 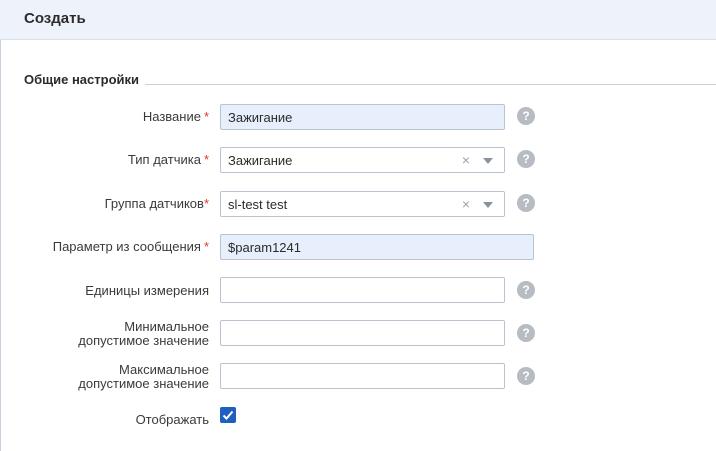 What do you see at coordinates (260, 117) in the screenshot?
I see `name-input-value: Зажигание` at bounding box center [260, 117].